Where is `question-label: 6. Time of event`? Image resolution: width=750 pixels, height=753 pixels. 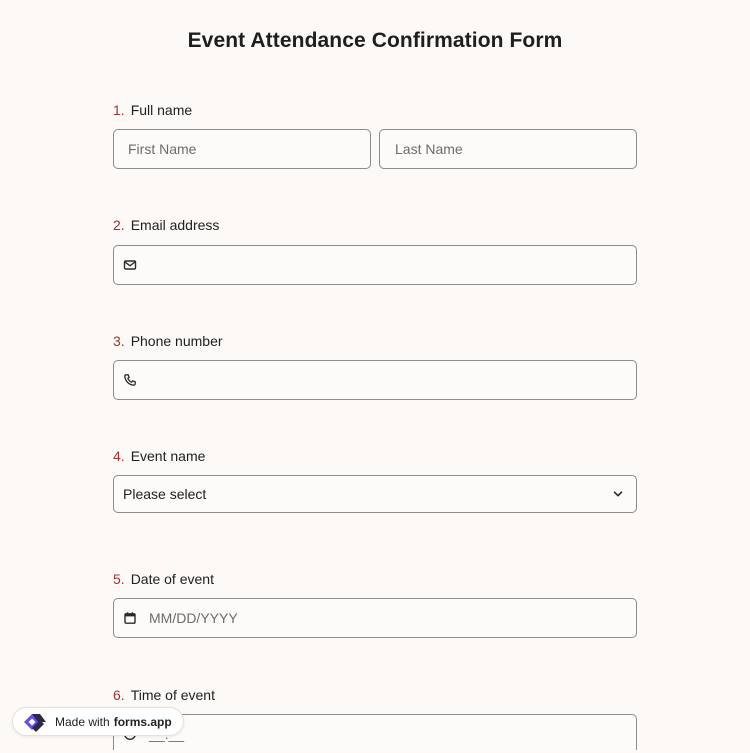
question-label: 6. Time of event is located at coordinates (375, 695).